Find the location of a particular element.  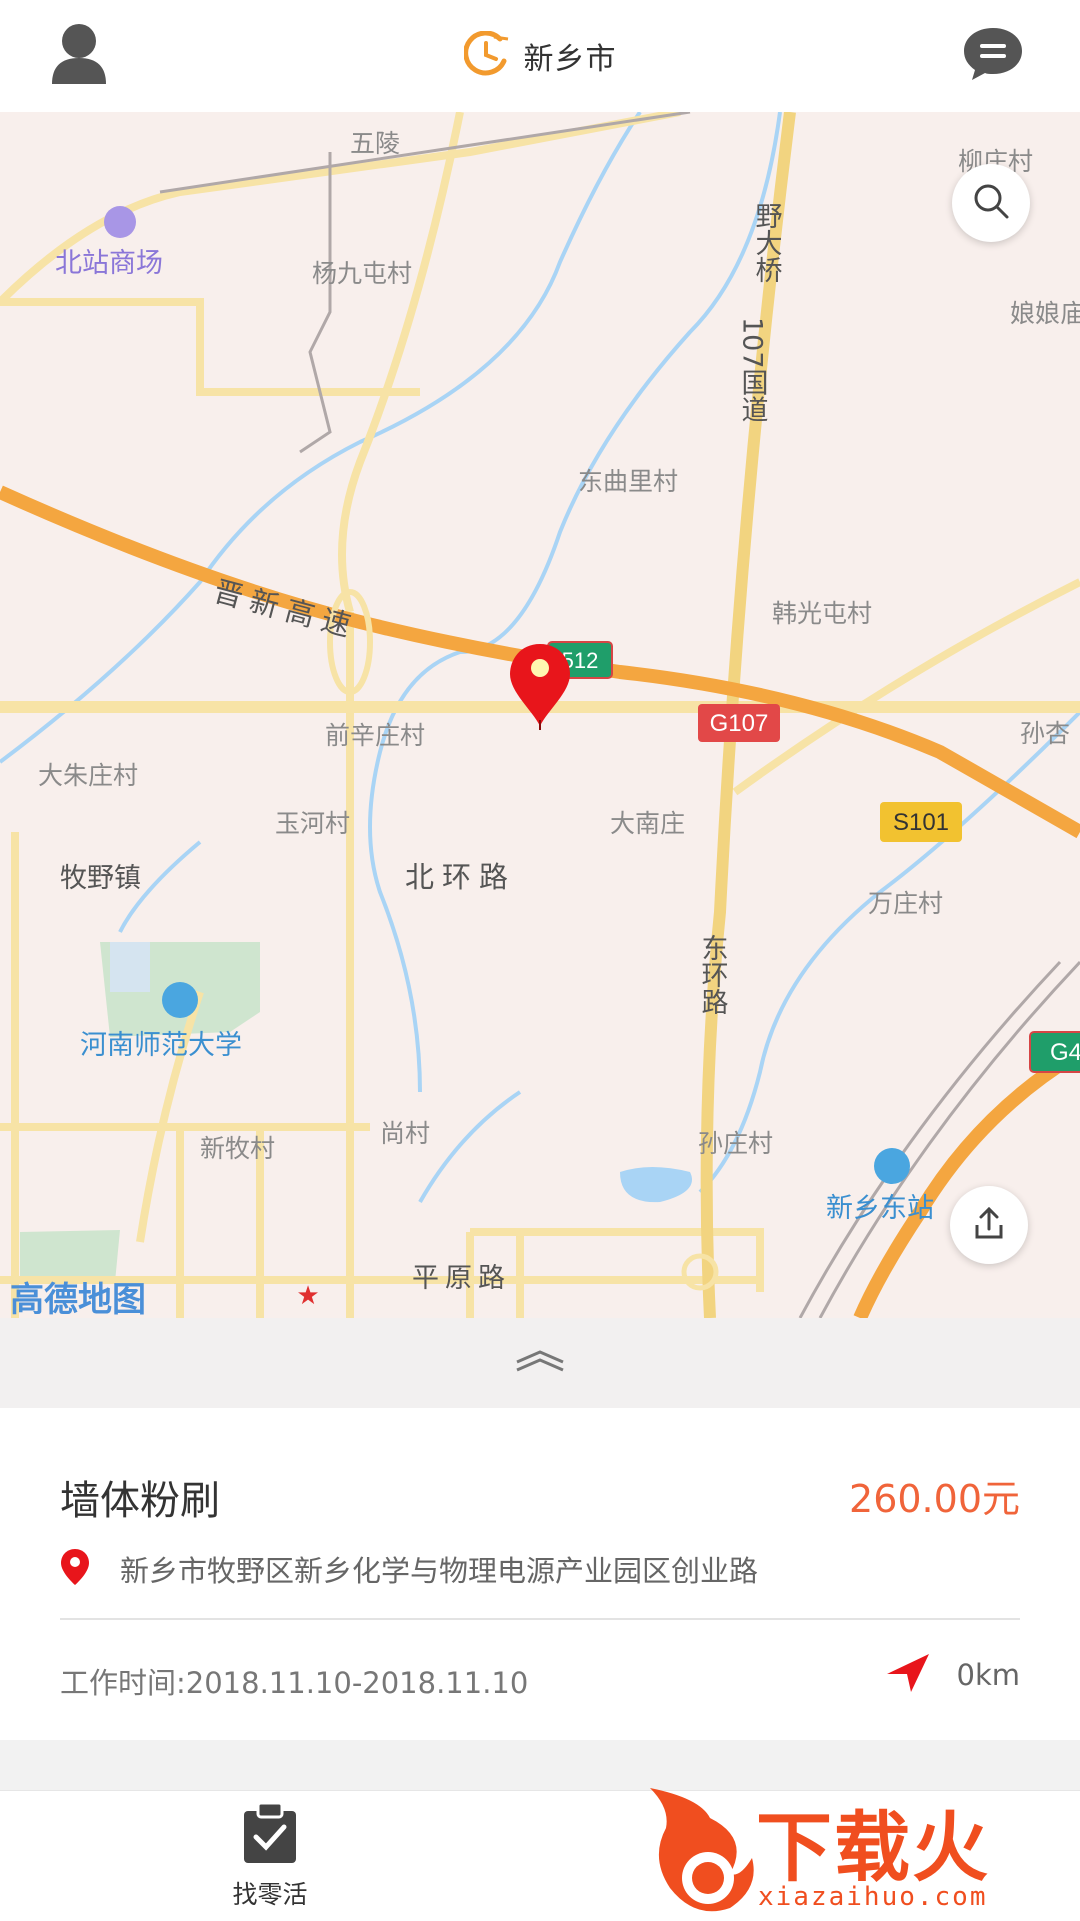

message-icon is located at coordinates (993, 54).